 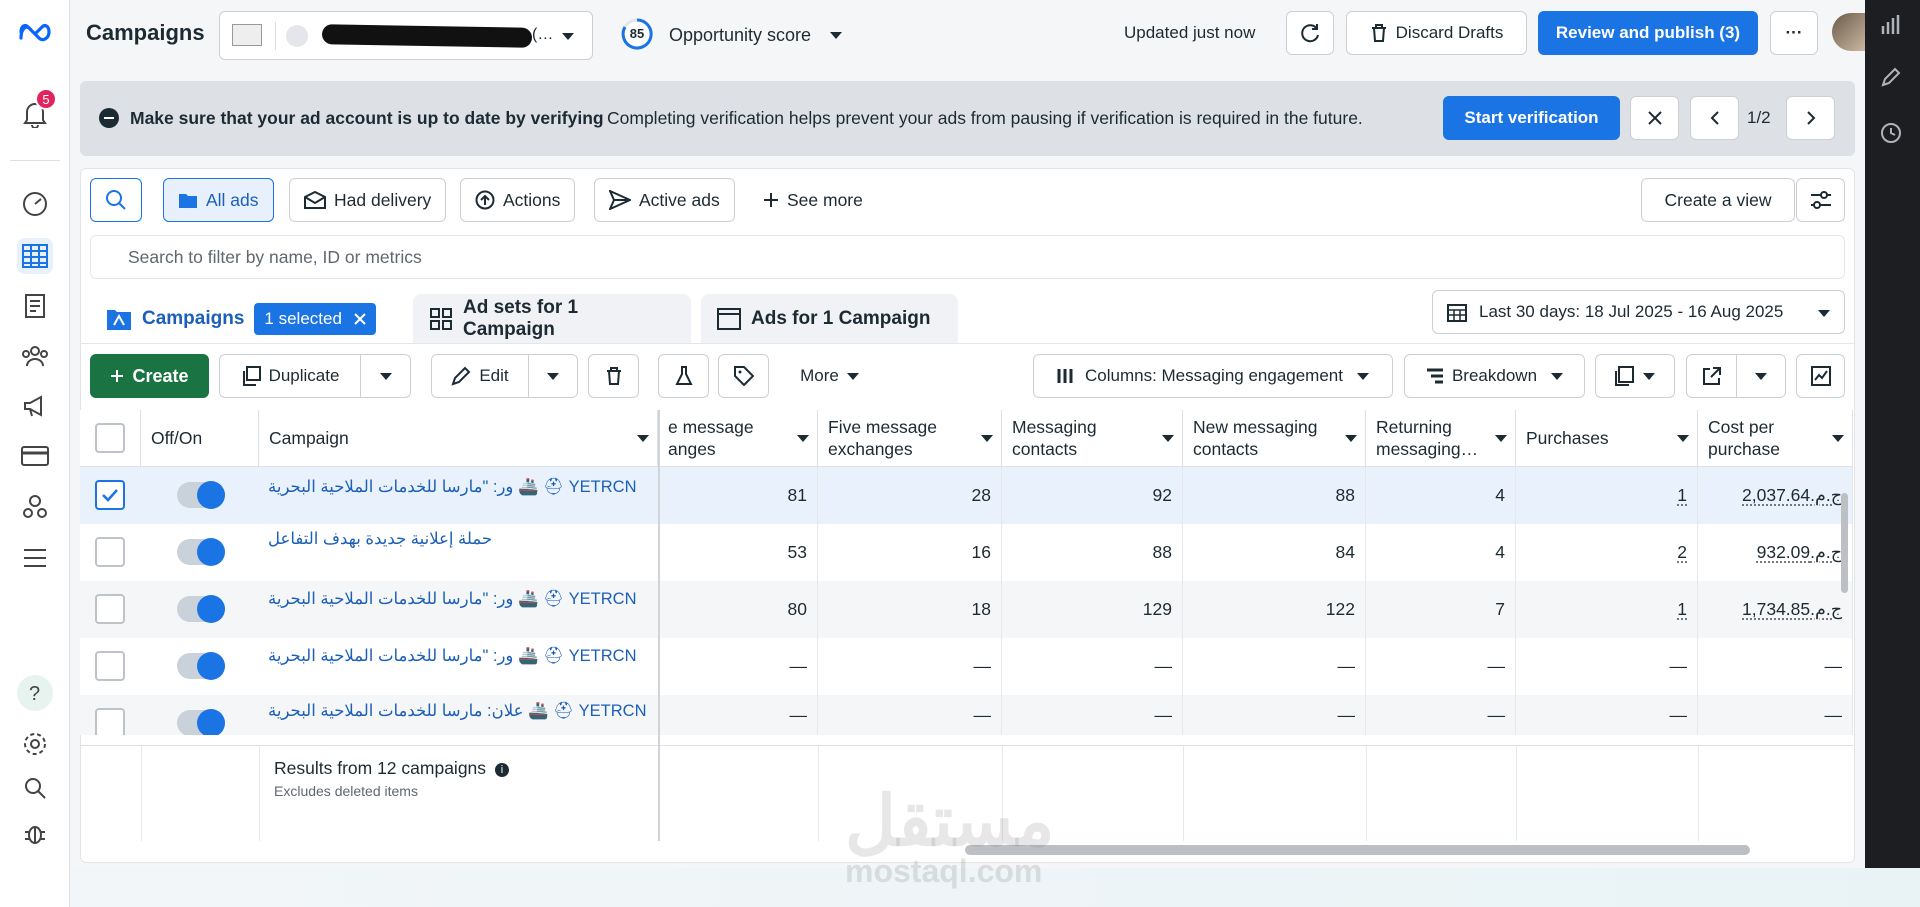 I want to click on close-banner-button, so click(x=1654, y=118).